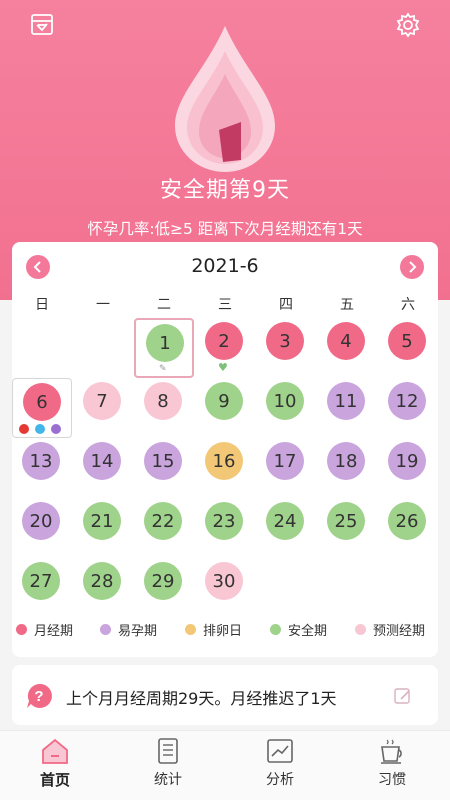  I want to click on calendar-day: 10, so click(286, 408).